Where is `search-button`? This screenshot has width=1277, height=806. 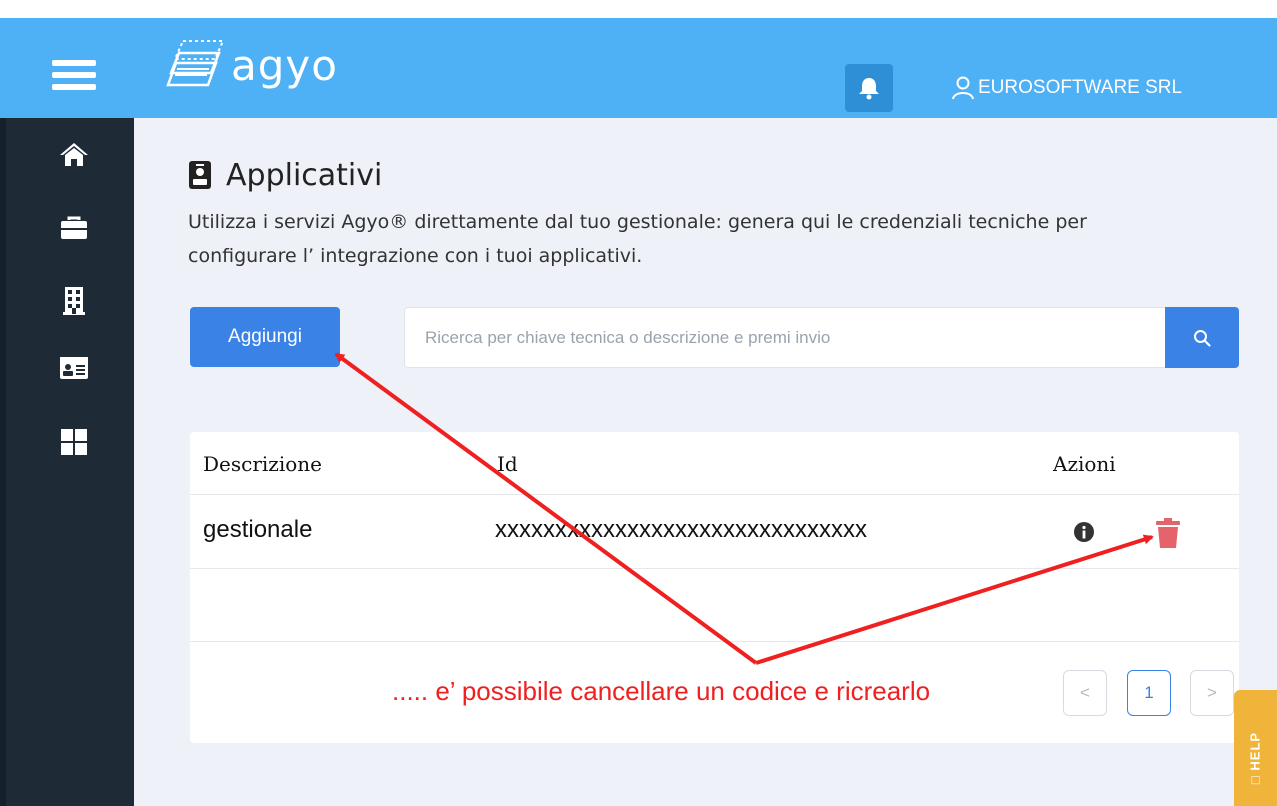
search-button is located at coordinates (1202, 337).